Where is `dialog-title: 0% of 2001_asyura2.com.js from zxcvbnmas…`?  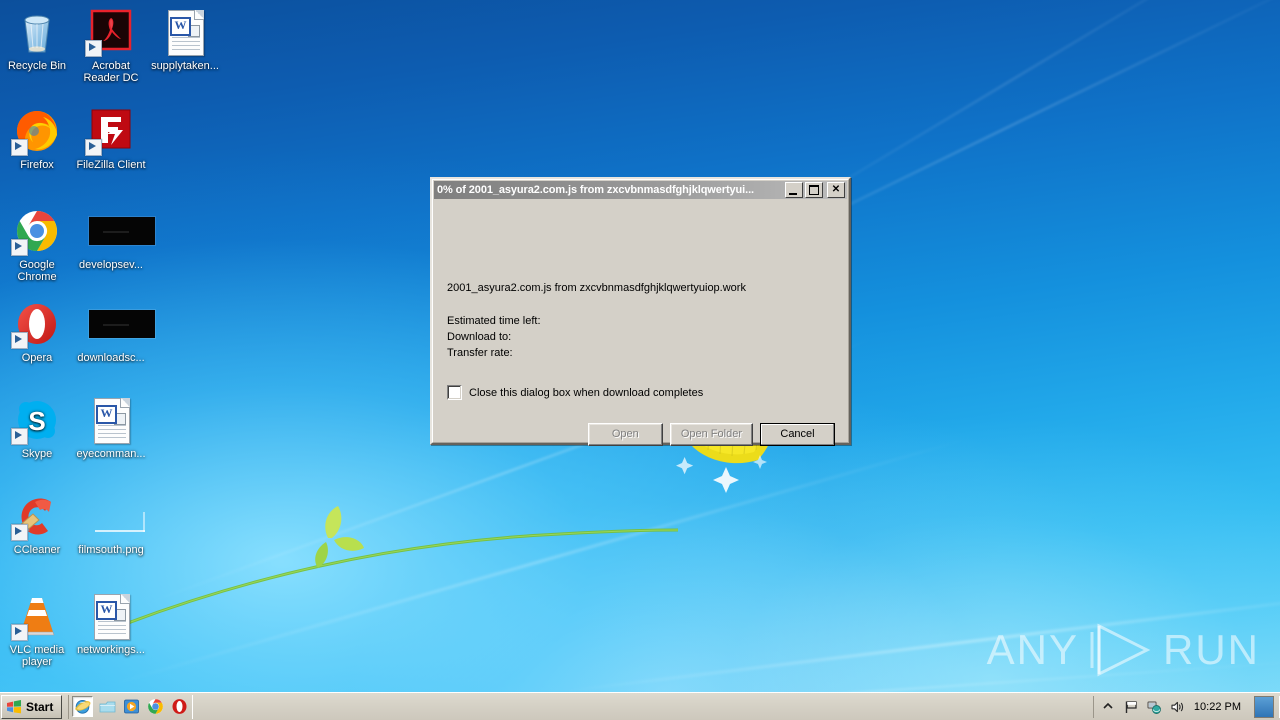
dialog-title: 0% of 2001_asyura2.com.js from zxcvbnmas… is located at coordinates (595, 190).